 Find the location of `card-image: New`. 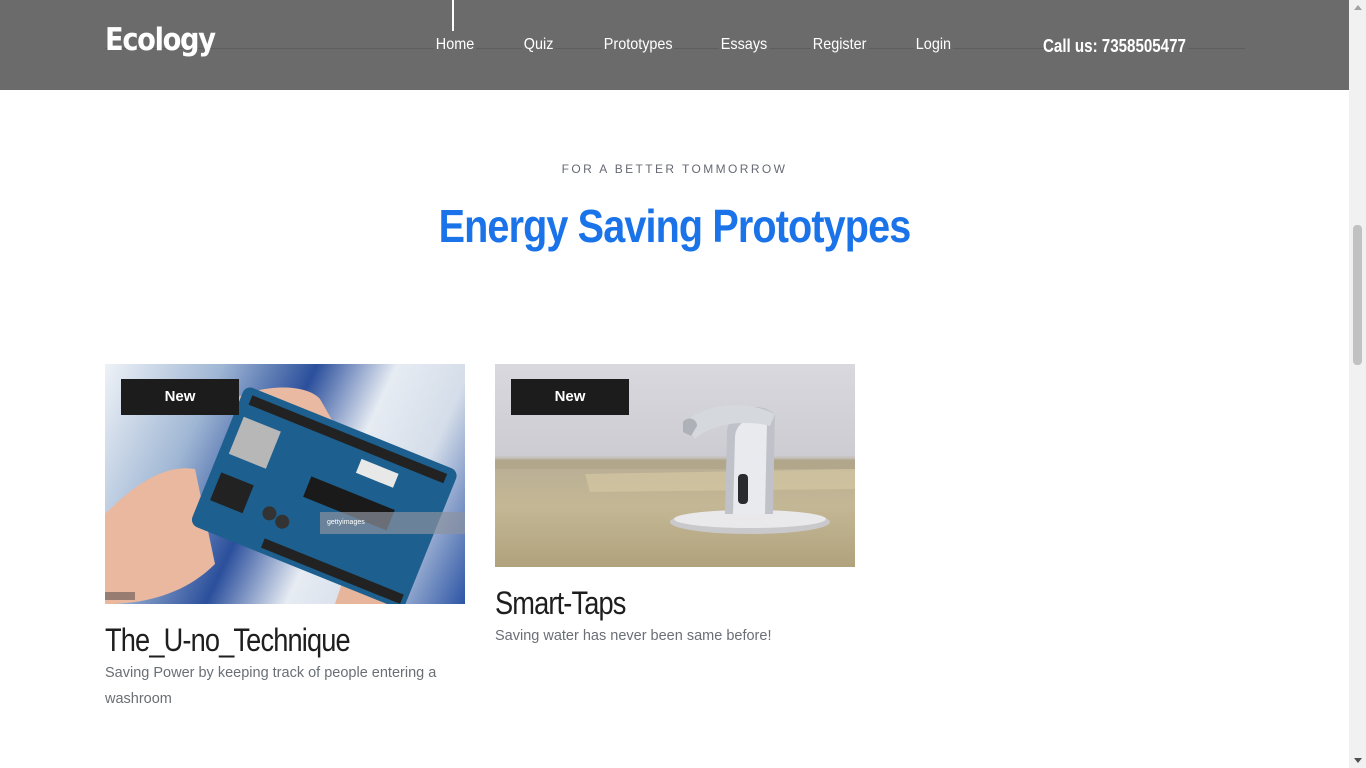

card-image: New is located at coordinates (675, 465).